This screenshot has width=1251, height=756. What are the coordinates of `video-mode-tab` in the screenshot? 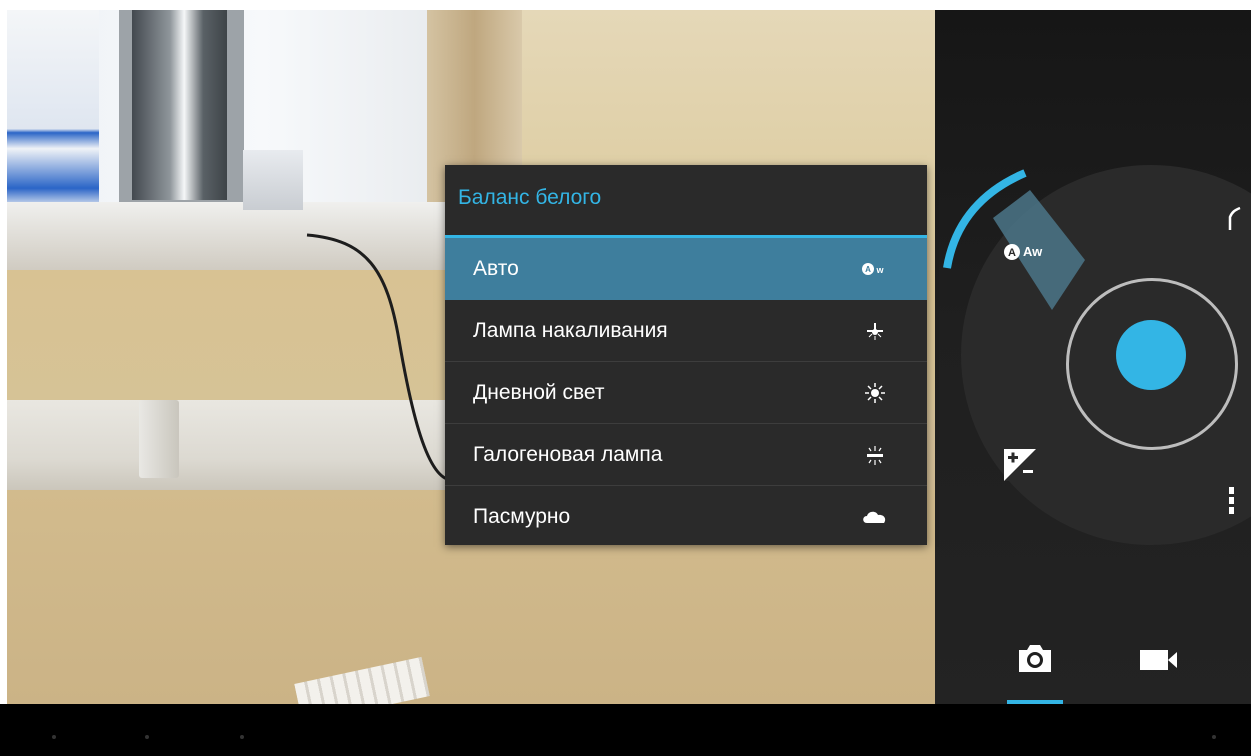 It's located at (1158, 660).